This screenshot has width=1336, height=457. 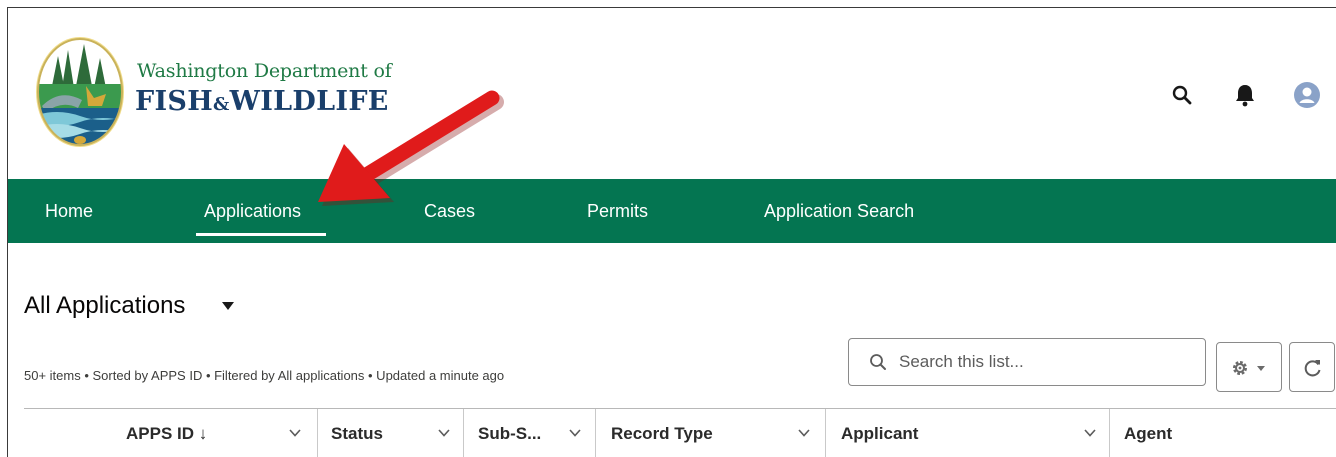 What do you see at coordinates (221, 104) in the screenshot?
I see `org-name-amp: &` at bounding box center [221, 104].